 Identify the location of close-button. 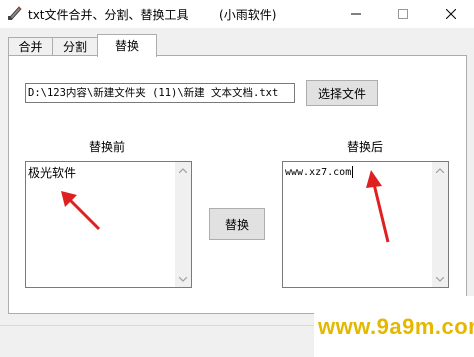
(451, 14).